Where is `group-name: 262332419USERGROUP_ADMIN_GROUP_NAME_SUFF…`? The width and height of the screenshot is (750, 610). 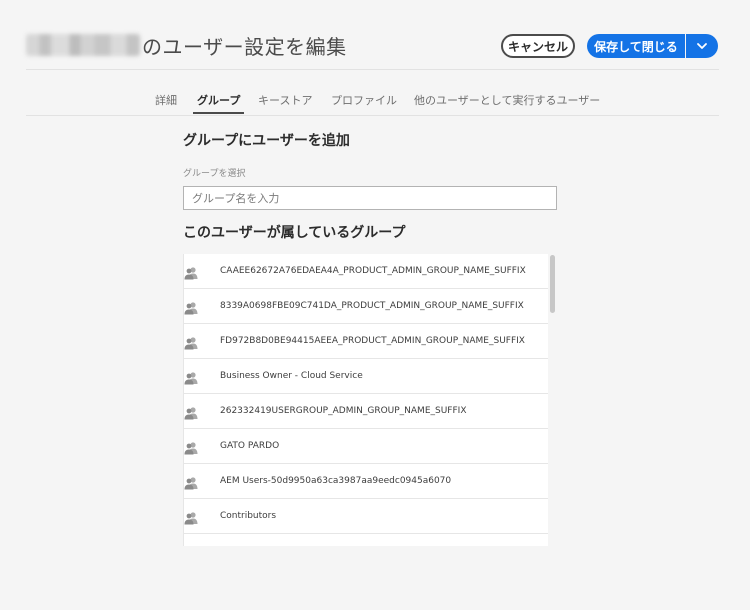
group-name: 262332419USERGROUP_ADMIN_GROUP_NAME_SUFF… is located at coordinates (343, 411).